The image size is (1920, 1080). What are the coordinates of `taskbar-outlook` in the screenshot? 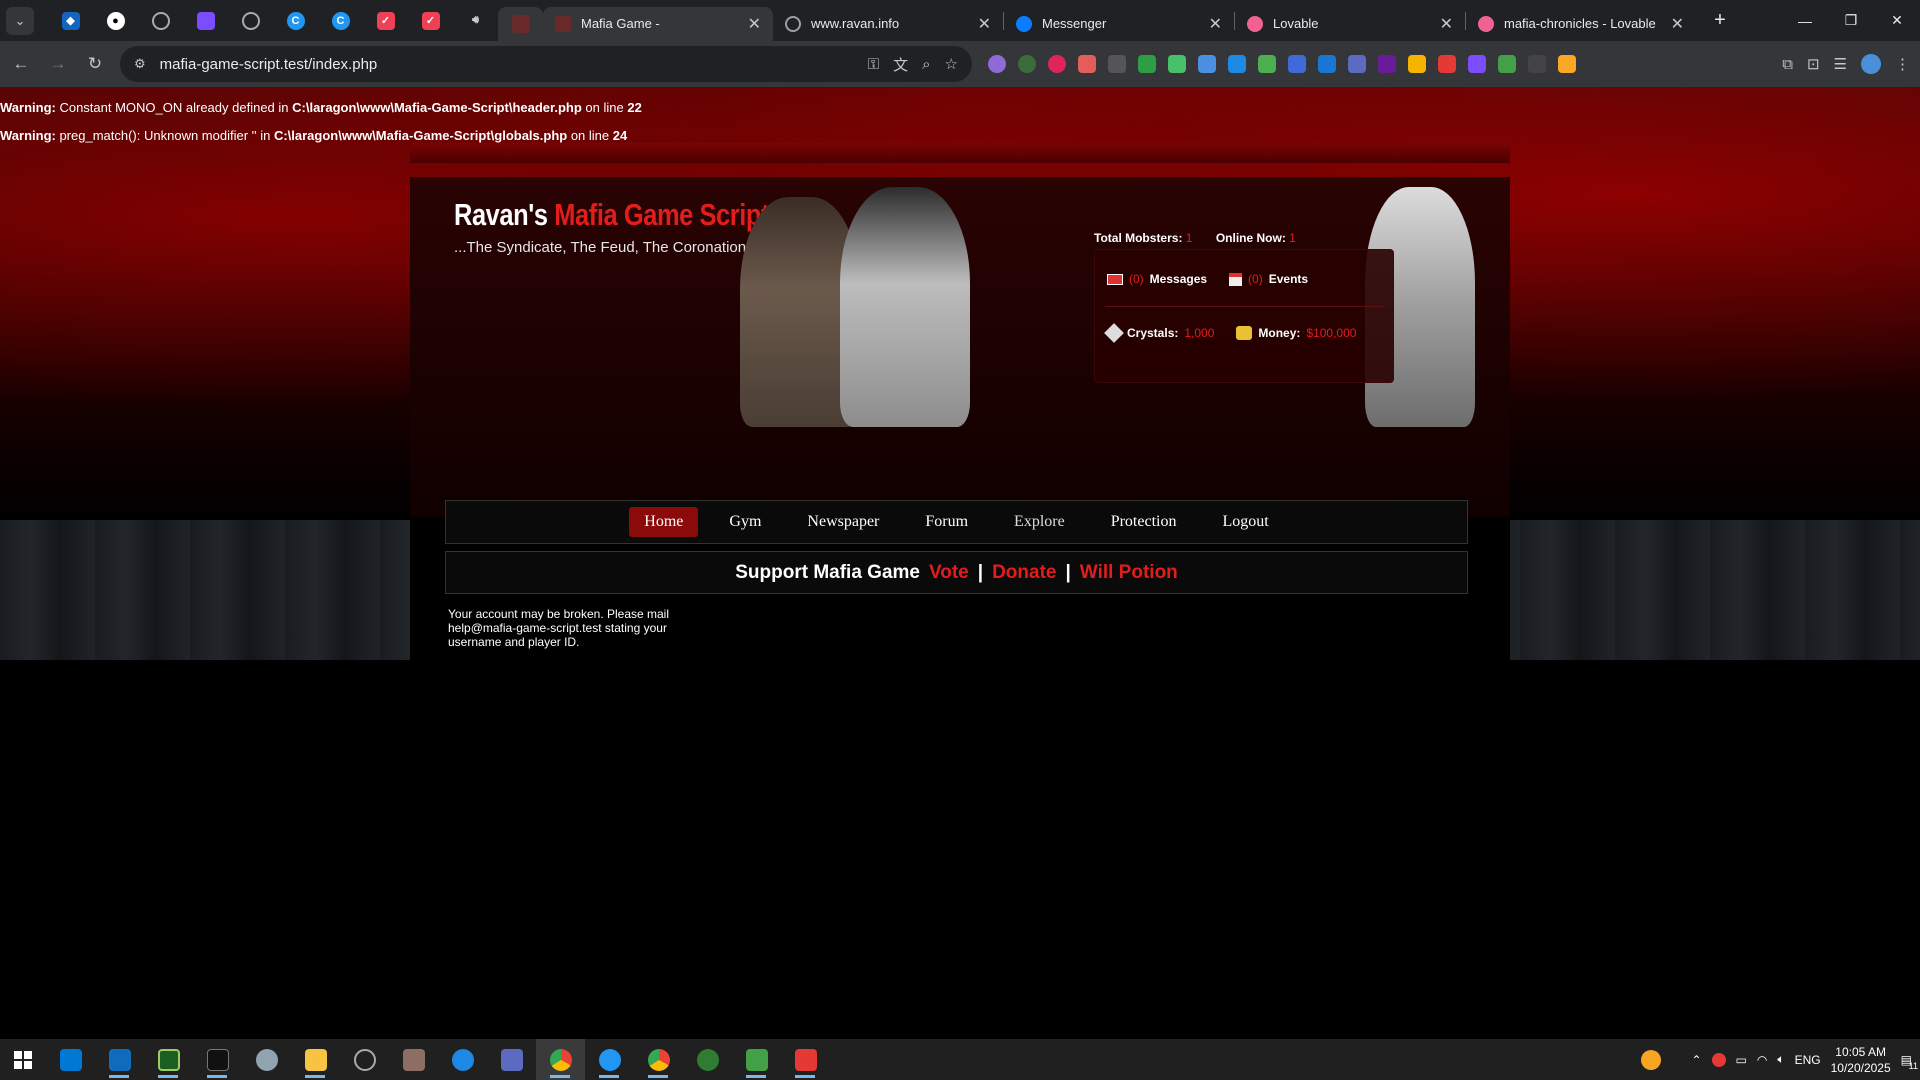 It's located at (119, 1059).